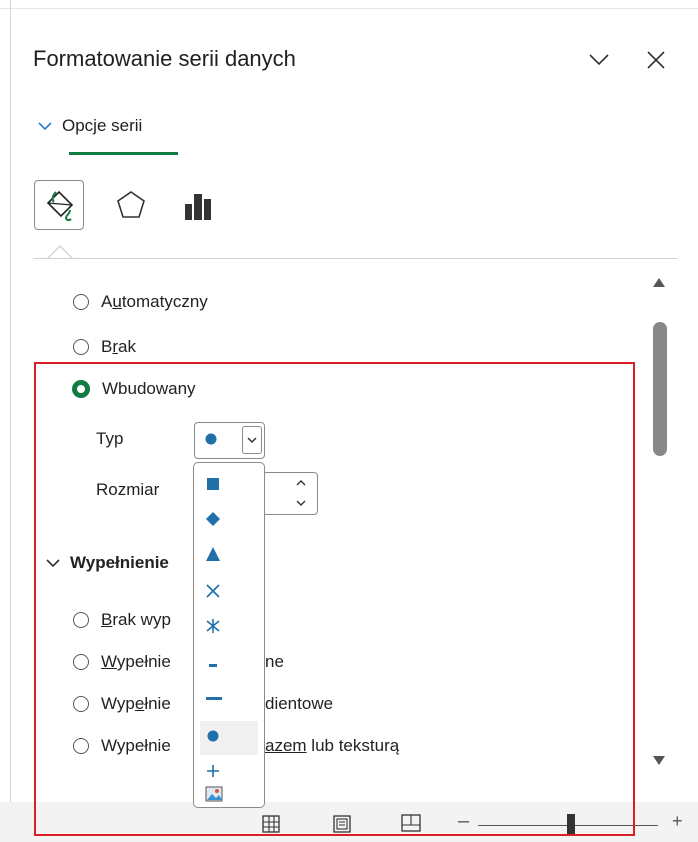 Image resolution: width=698 pixels, height=842 pixels. I want to click on pentagon-icon, so click(131, 204).